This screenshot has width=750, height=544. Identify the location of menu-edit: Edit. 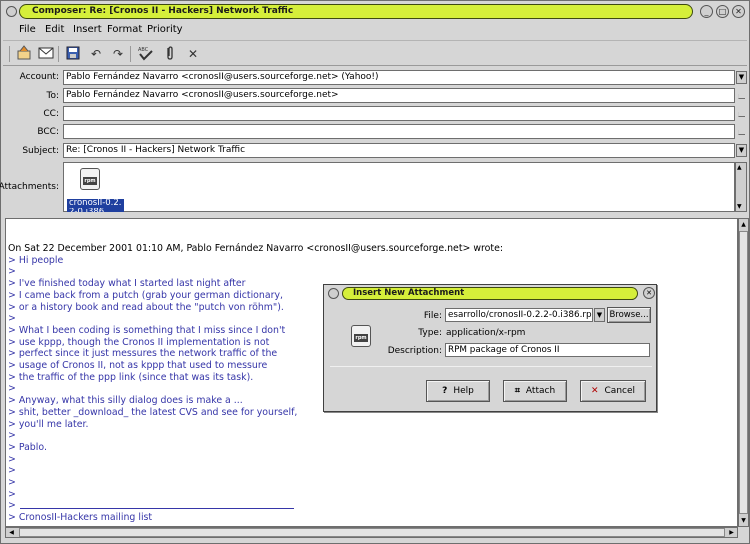
(54, 29).